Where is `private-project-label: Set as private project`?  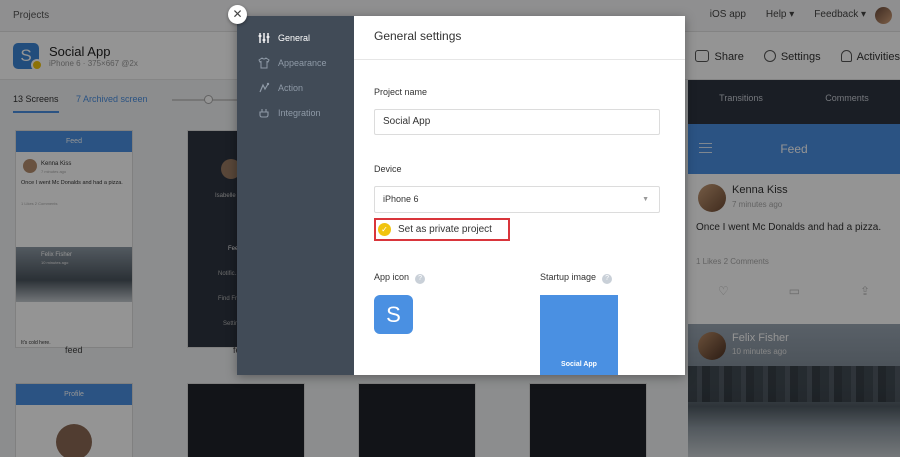
private-project-label: Set as private project is located at coordinates (445, 229).